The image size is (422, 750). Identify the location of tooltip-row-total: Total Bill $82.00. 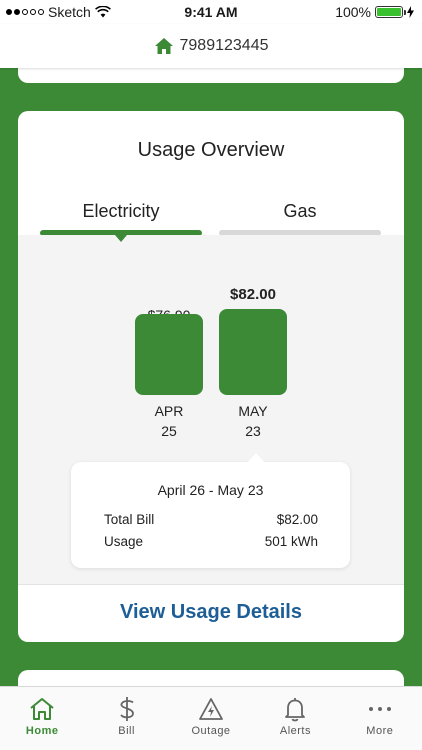
(211, 519).